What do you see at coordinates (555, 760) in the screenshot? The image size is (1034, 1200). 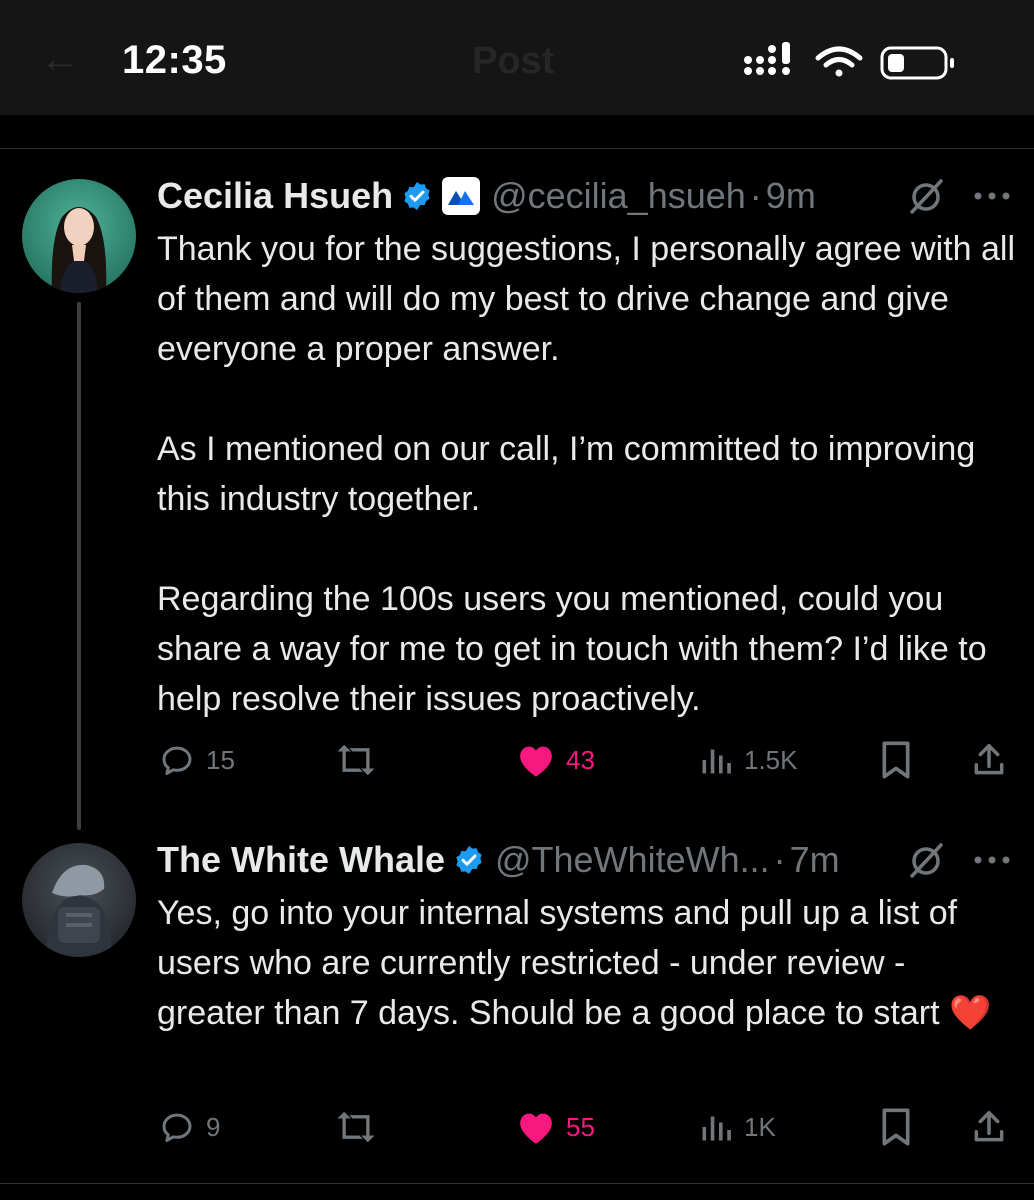 I see `like-button: 43` at bounding box center [555, 760].